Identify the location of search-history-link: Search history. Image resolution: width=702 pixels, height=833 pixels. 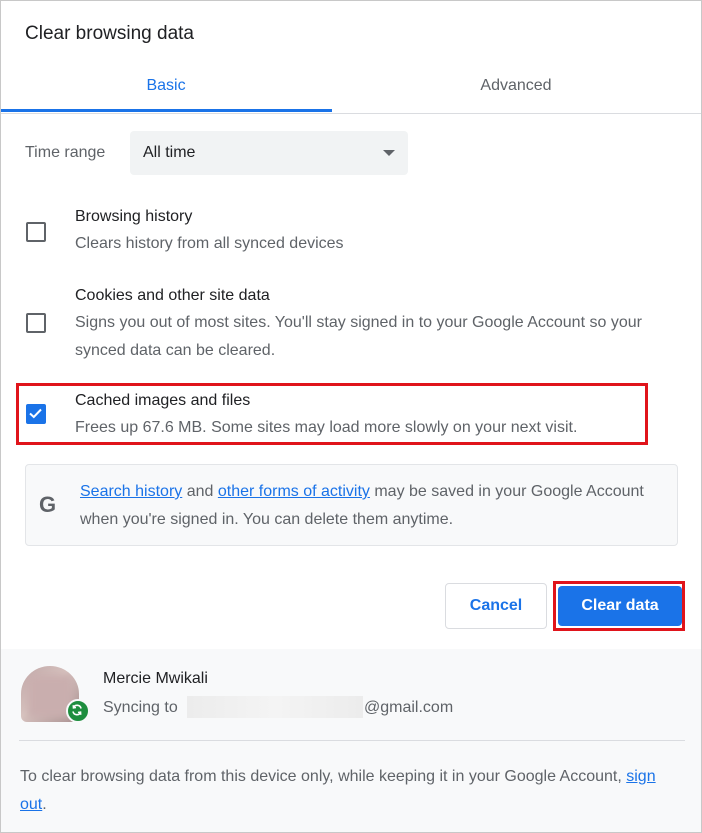
(131, 491).